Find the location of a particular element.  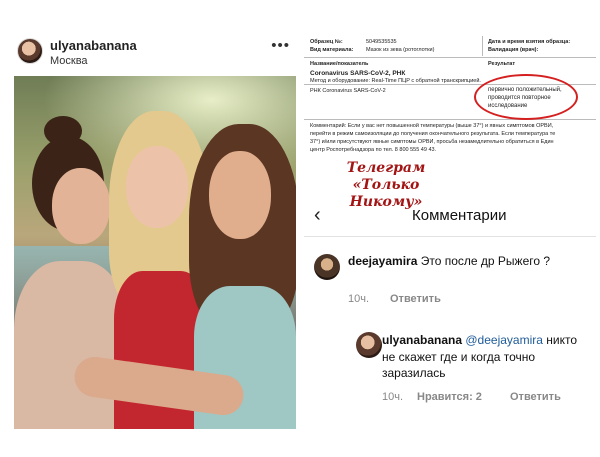

column-name-header: Название/показатель is located at coordinates (339, 64).